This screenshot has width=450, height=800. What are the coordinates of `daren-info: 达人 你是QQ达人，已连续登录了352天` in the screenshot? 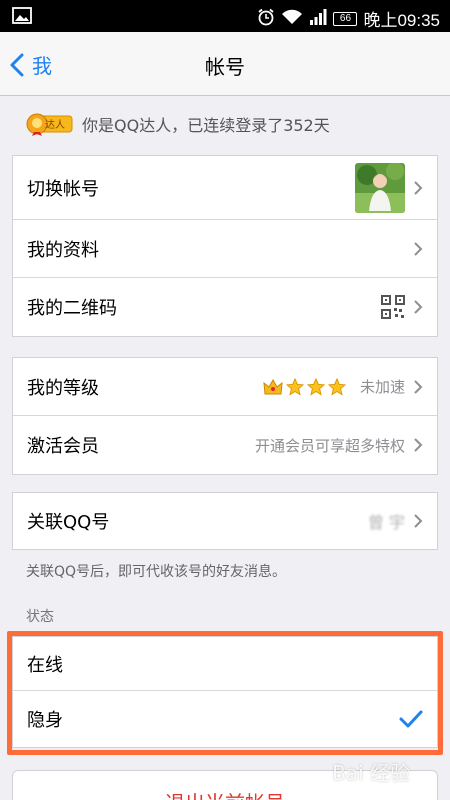 It's located at (178, 124).